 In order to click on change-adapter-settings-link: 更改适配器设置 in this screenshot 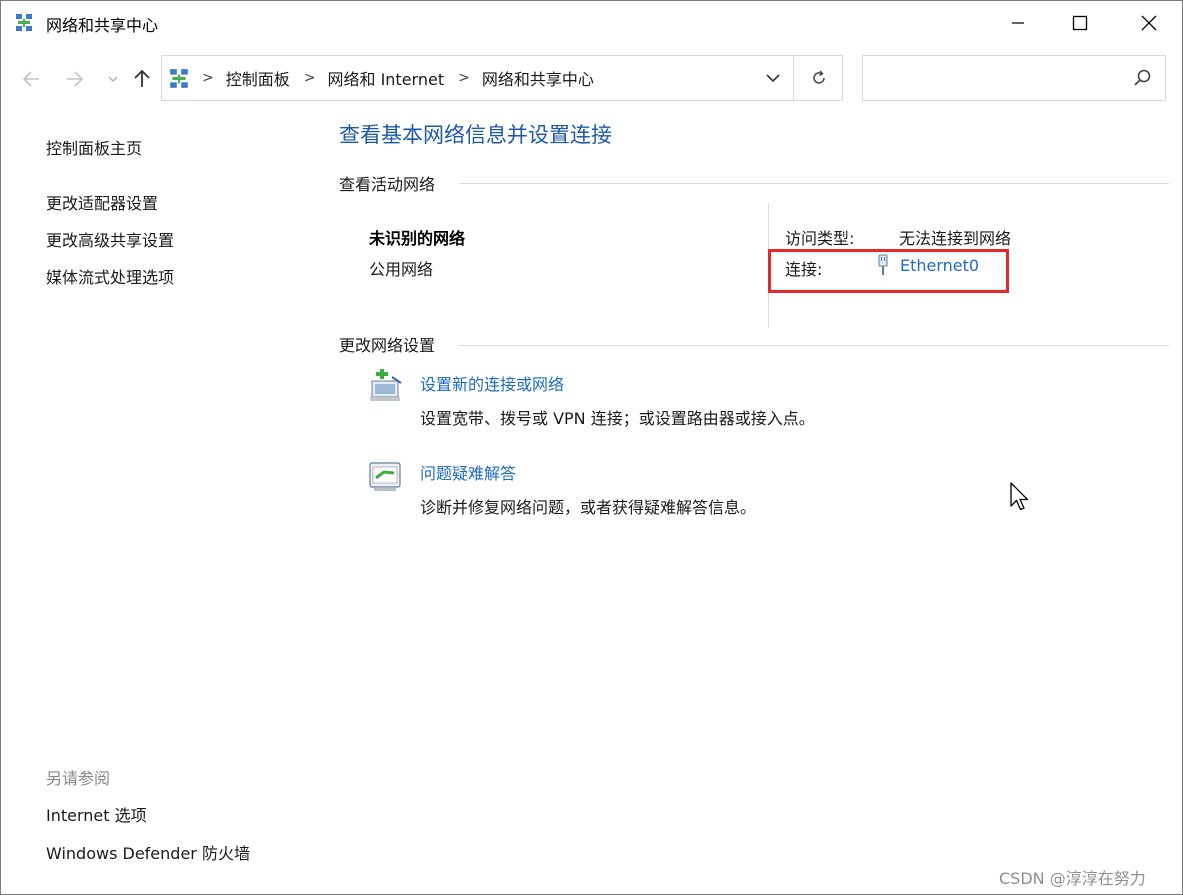, I will do `click(102, 202)`.